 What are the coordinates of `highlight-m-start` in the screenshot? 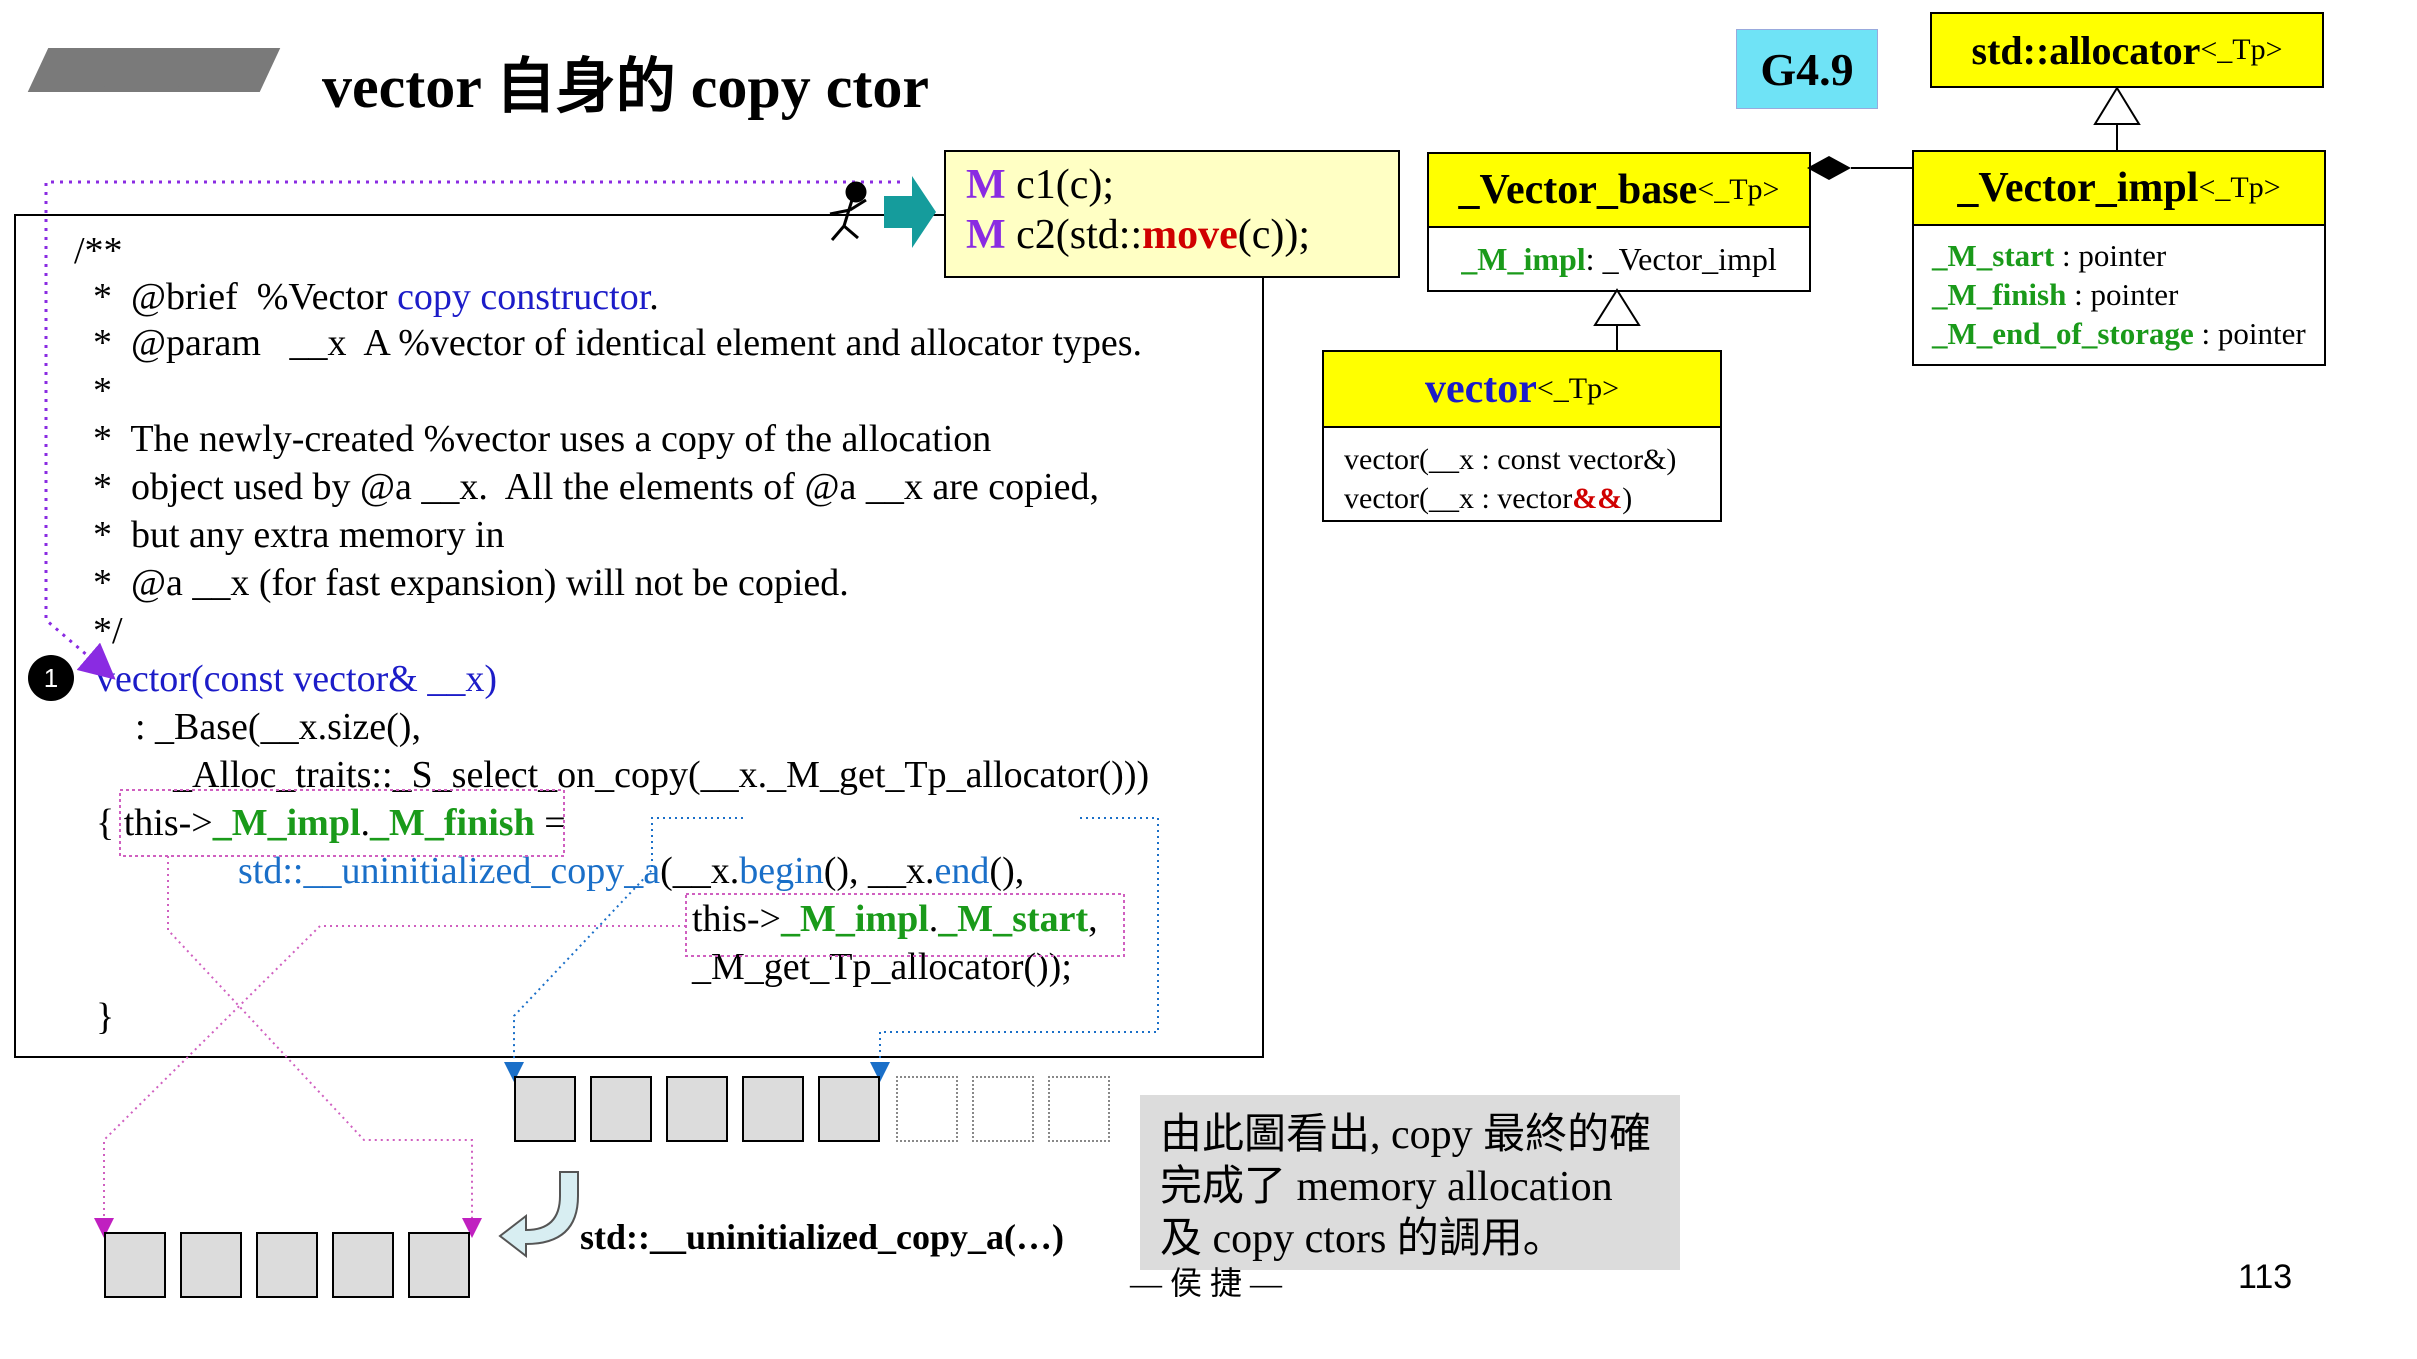 It's located at (905, 925).